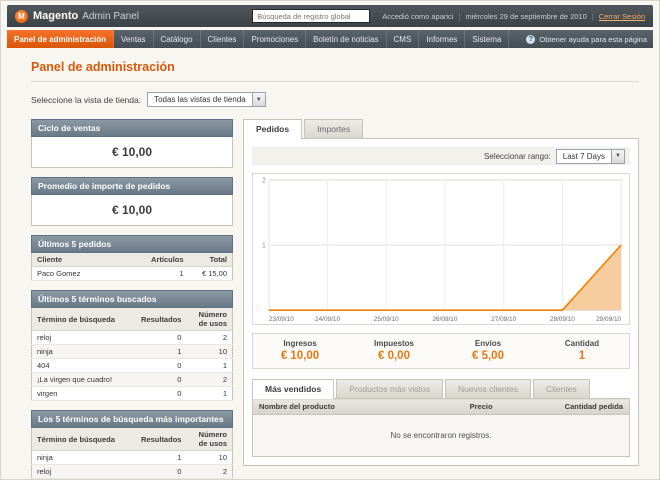 The height and width of the screenshot is (480, 660). I want to click on svg-text: 27/09/10, so click(503, 319).